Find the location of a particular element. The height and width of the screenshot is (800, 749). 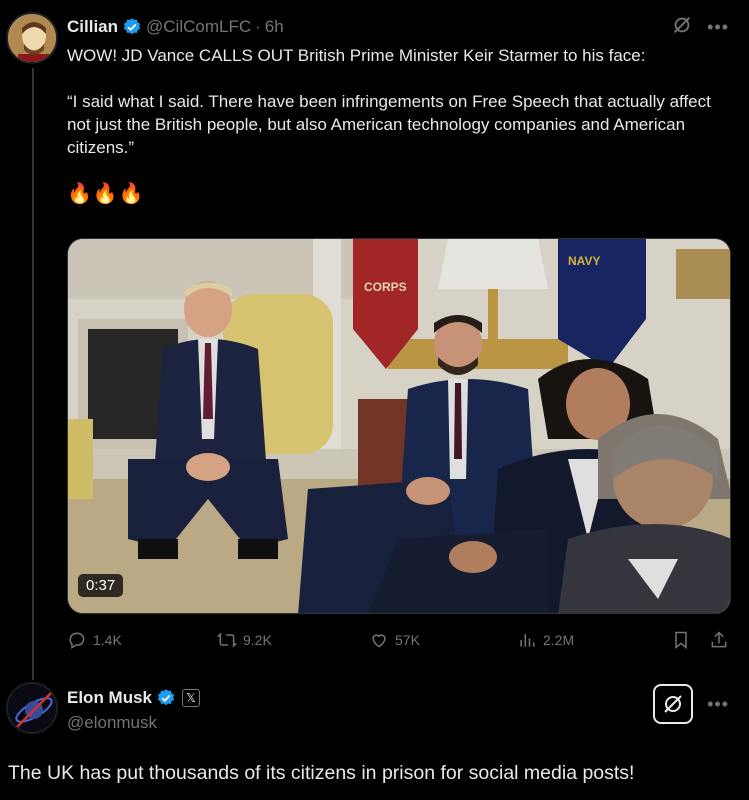

views-button: 2.2M is located at coordinates (545, 640).